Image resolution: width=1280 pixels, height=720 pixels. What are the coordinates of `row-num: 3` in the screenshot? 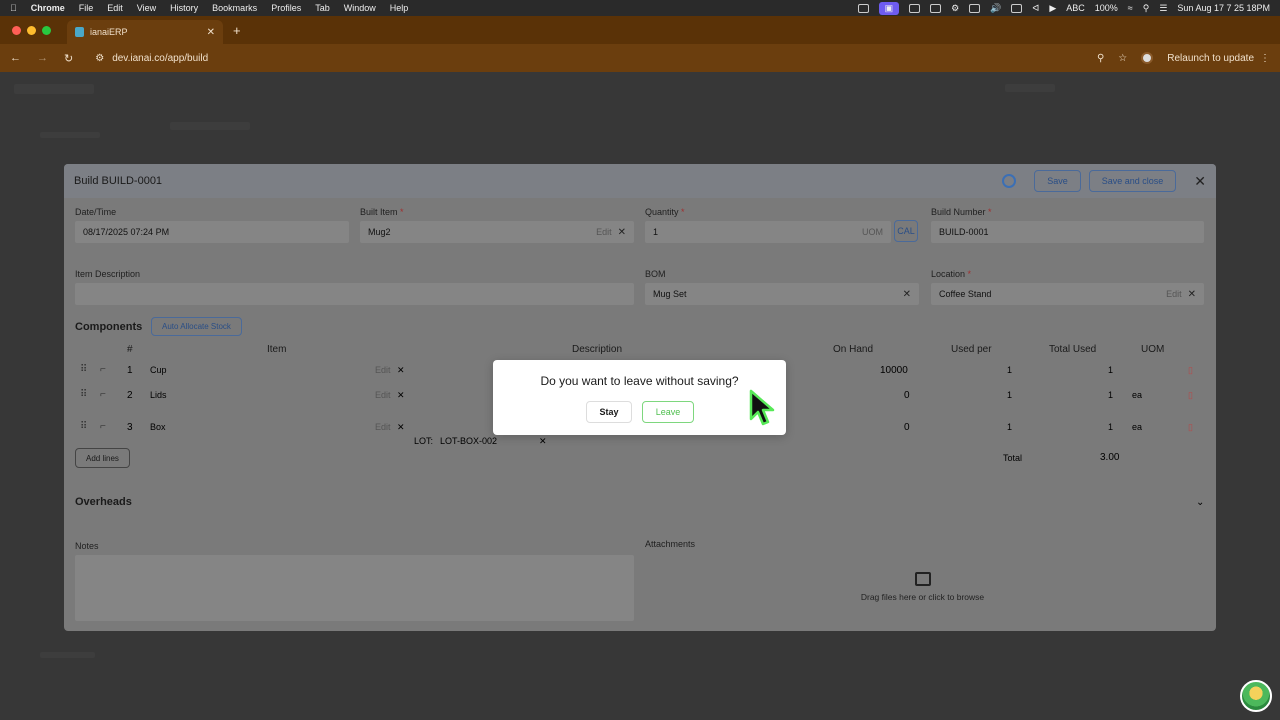 It's located at (130, 427).